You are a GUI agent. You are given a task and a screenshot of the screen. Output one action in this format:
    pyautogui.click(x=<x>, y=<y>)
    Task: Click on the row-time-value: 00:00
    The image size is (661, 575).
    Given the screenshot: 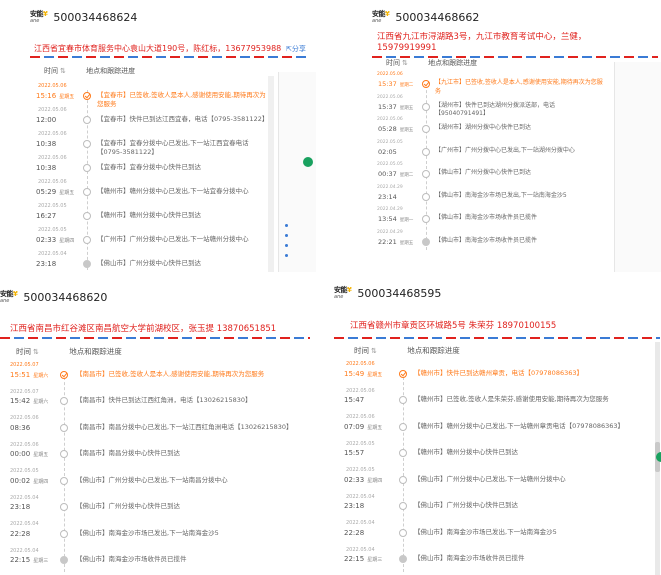 What is the action you would take?
    pyautogui.click(x=20, y=454)
    